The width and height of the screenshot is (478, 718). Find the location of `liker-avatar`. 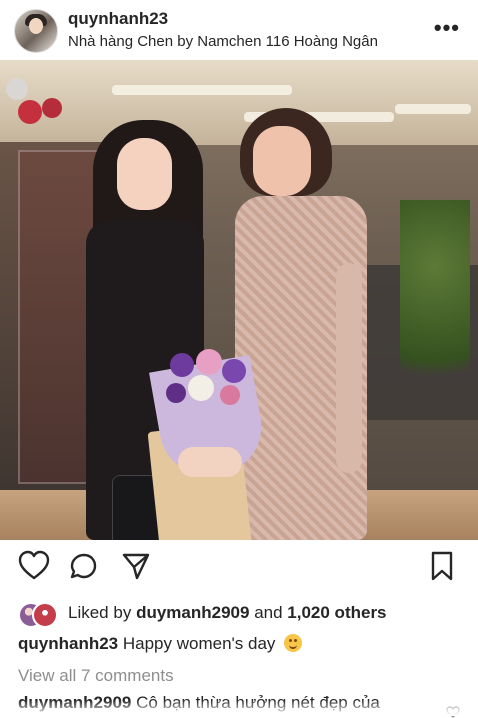

liker-avatar is located at coordinates (45, 615).